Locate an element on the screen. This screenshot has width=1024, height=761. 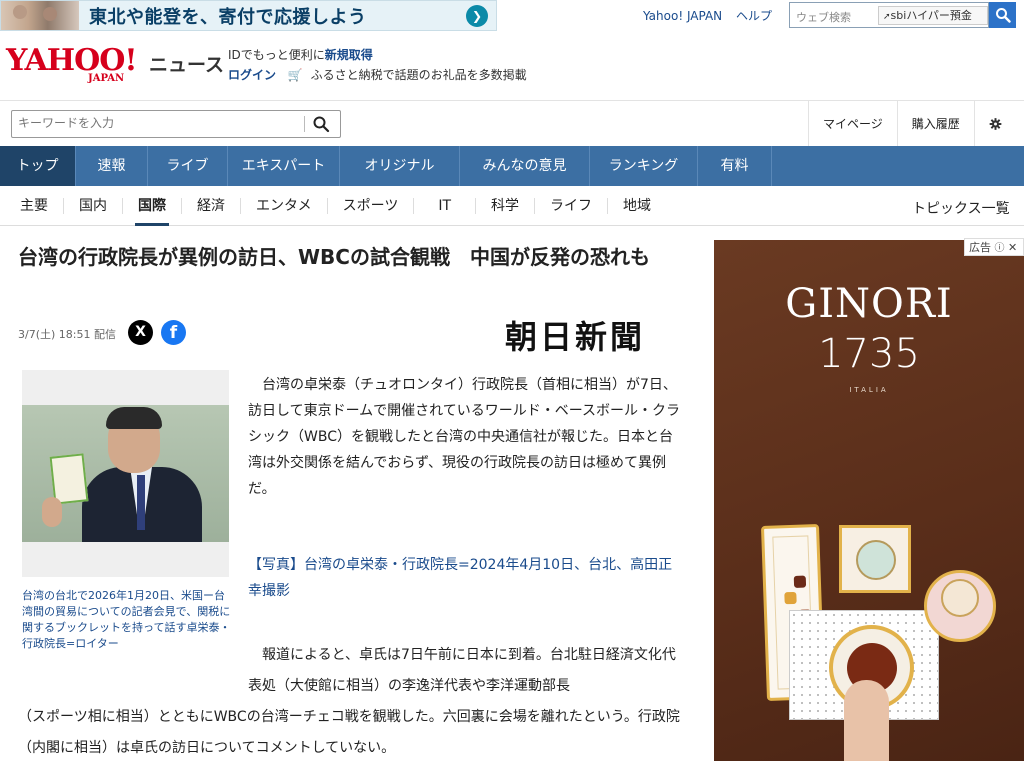
ad-box-lid is located at coordinates (876, 560).